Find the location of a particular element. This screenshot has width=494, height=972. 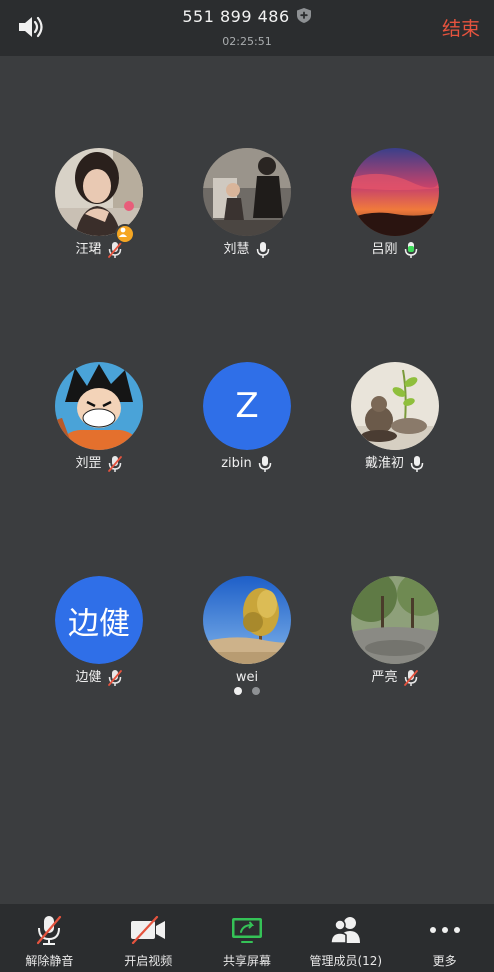

shield-icon is located at coordinates (304, 17).